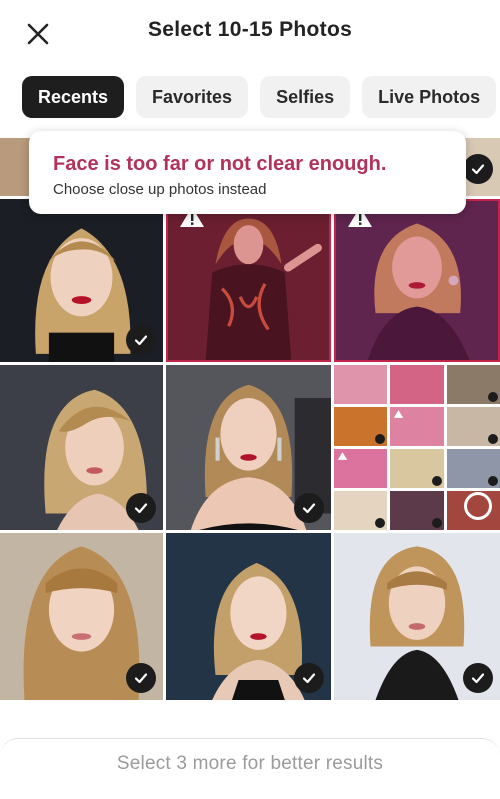 The width and height of the screenshot is (500, 799). Describe the element at coordinates (192, 97) in the screenshot. I see `tab-favorites: Favorites` at that location.